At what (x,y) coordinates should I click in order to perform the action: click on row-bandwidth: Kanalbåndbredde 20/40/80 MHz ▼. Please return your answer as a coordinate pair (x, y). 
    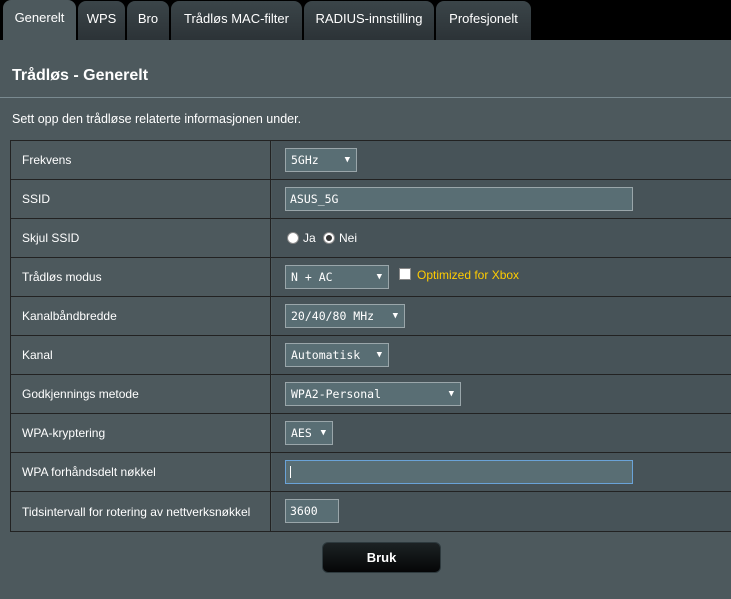
    Looking at the image, I should click on (371, 316).